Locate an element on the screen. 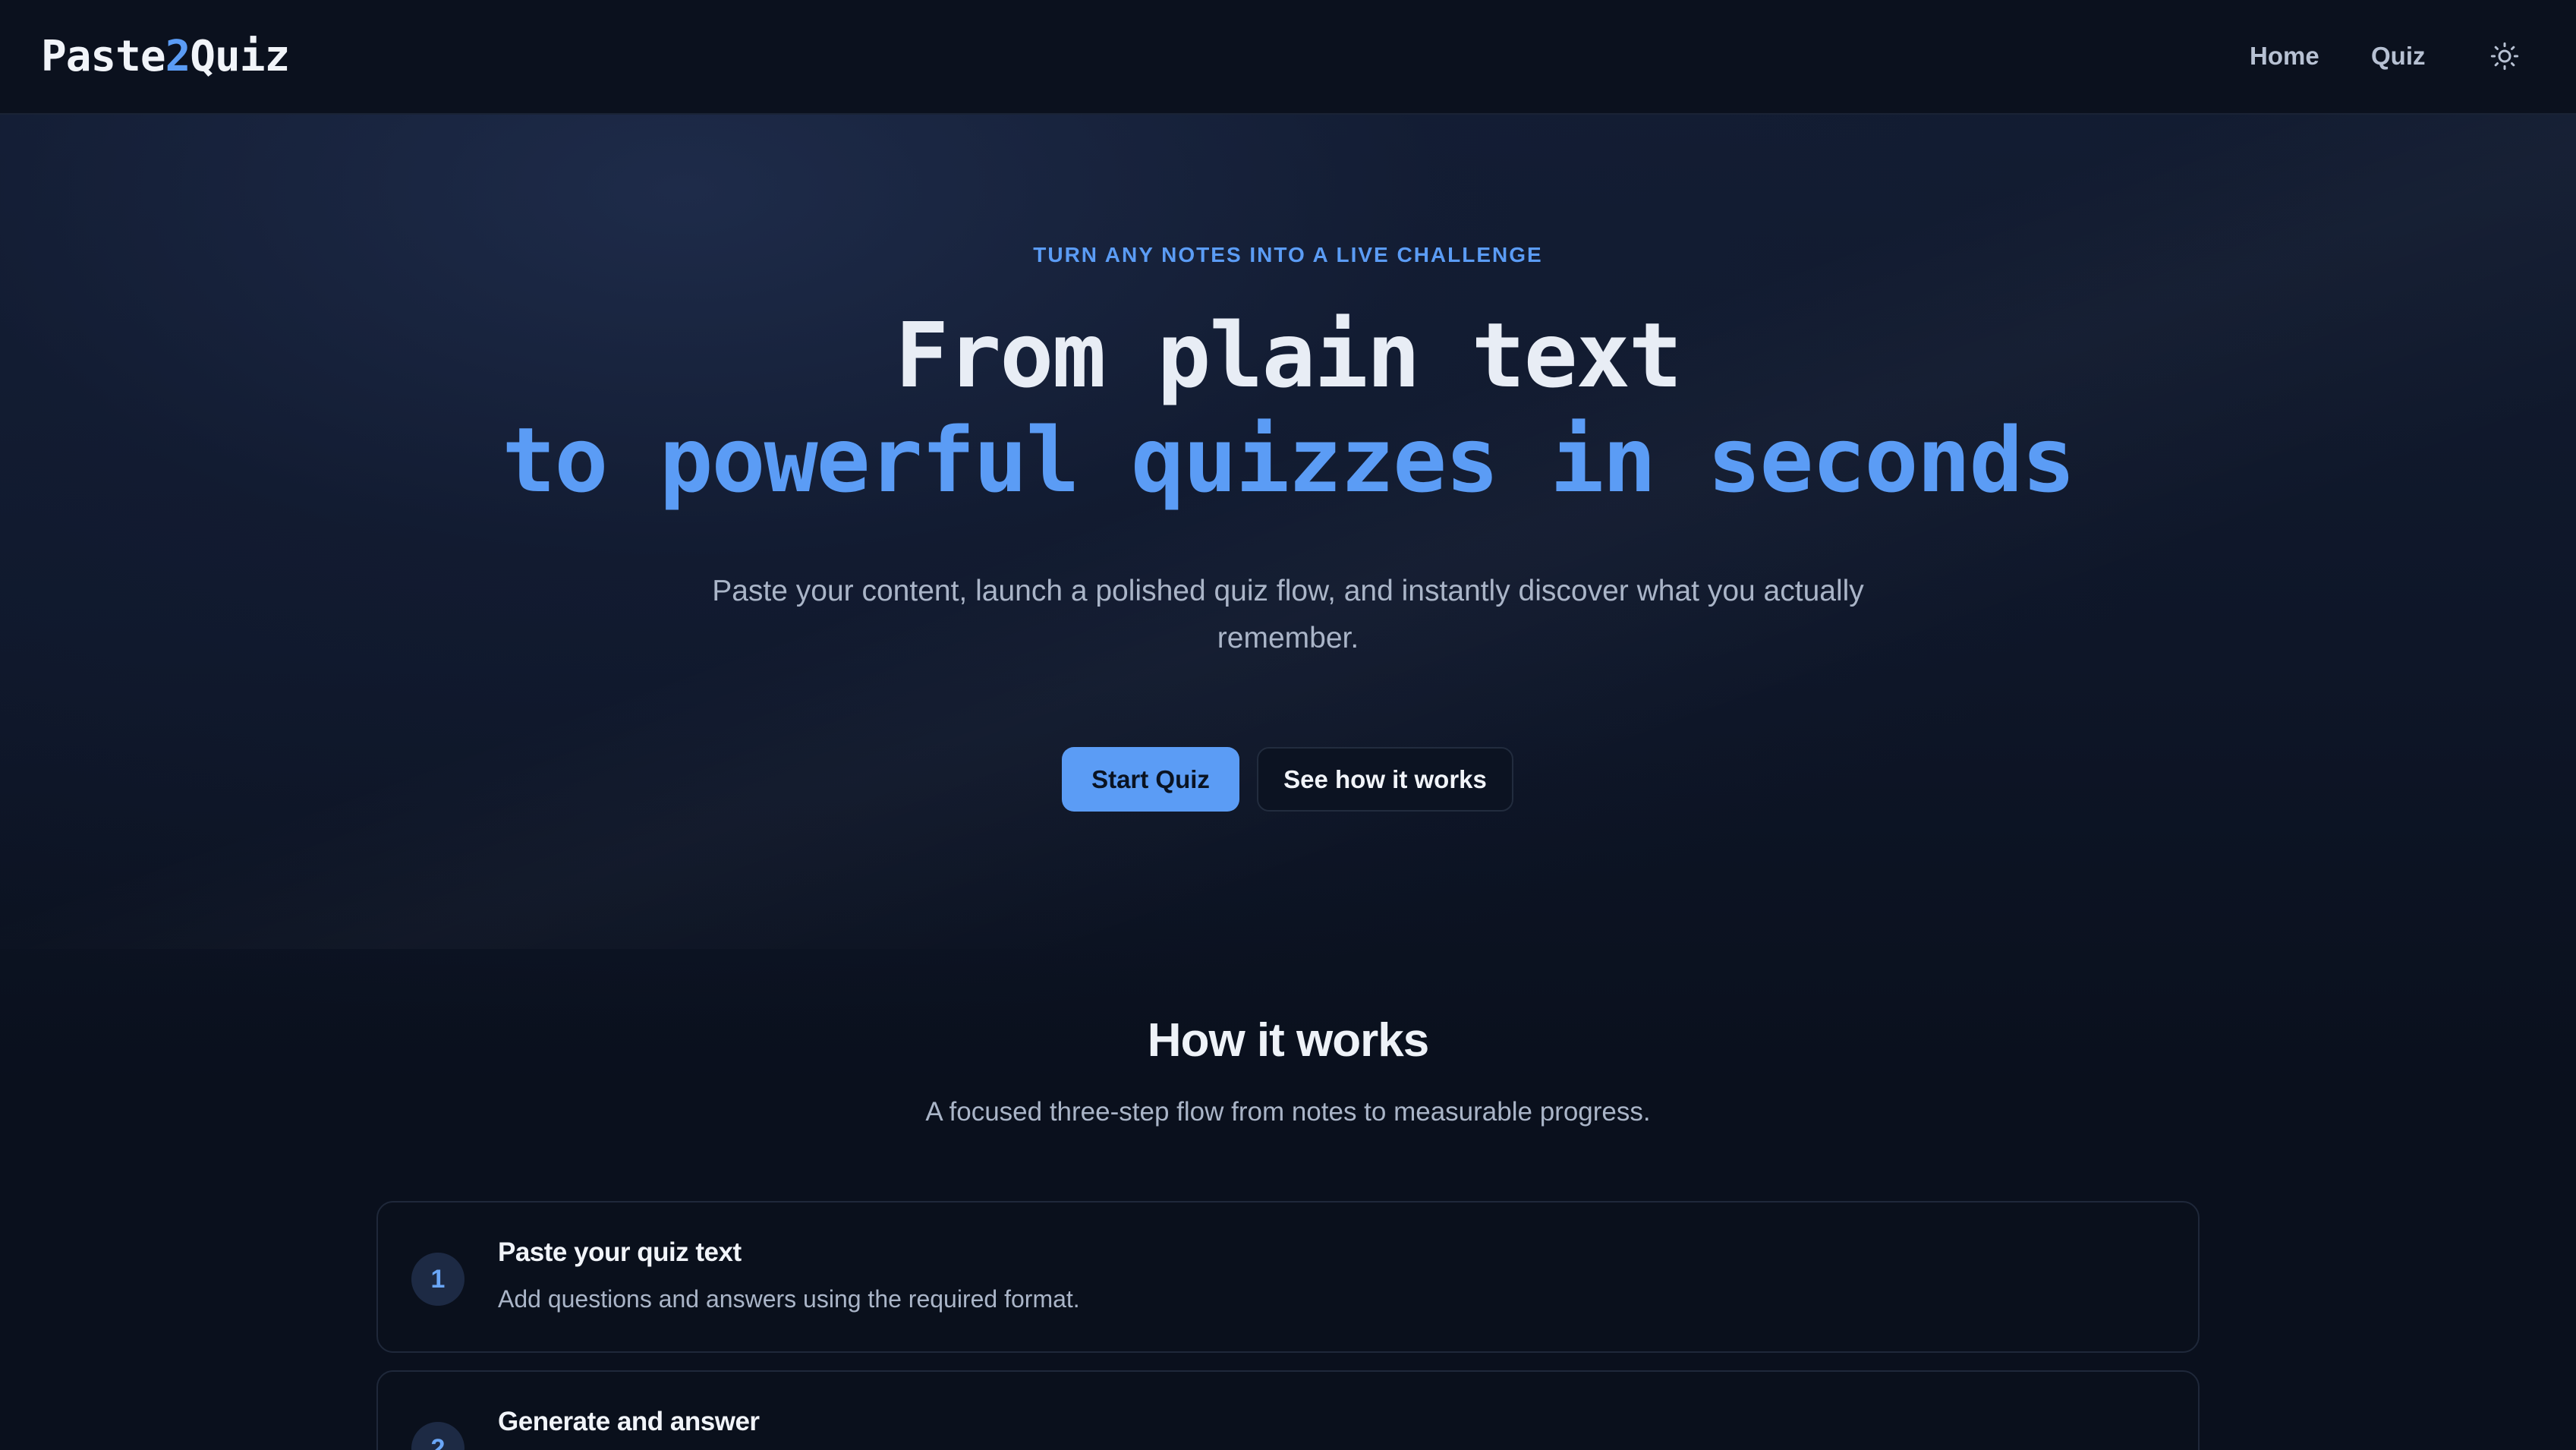 The width and height of the screenshot is (2576, 1450). start-quiz-button: Start Quiz is located at coordinates (1150, 779).